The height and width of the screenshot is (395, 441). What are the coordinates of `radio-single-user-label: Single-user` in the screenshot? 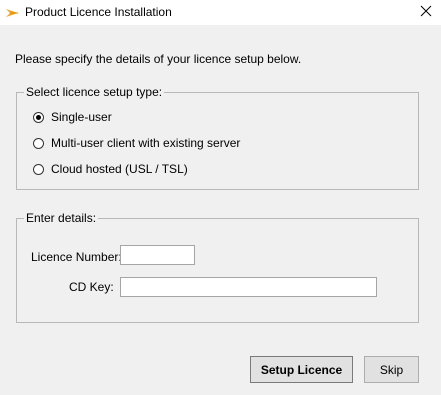 It's located at (81, 117).